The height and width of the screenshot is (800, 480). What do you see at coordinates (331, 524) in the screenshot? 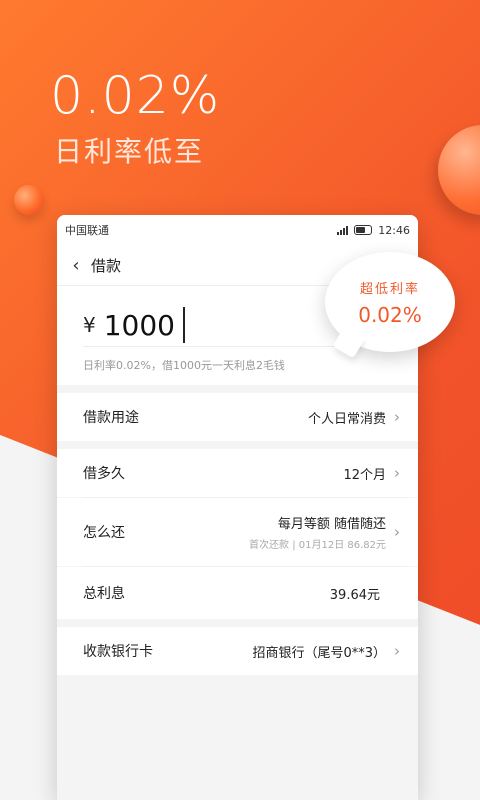
I see `repay-method: 每月等额 随借随还` at bounding box center [331, 524].